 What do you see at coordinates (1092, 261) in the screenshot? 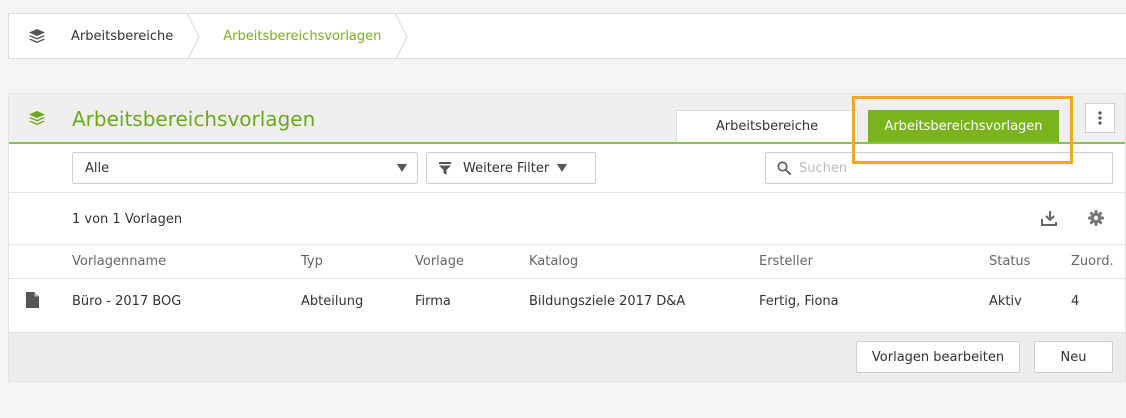
I see `column-header: Zuord.` at bounding box center [1092, 261].